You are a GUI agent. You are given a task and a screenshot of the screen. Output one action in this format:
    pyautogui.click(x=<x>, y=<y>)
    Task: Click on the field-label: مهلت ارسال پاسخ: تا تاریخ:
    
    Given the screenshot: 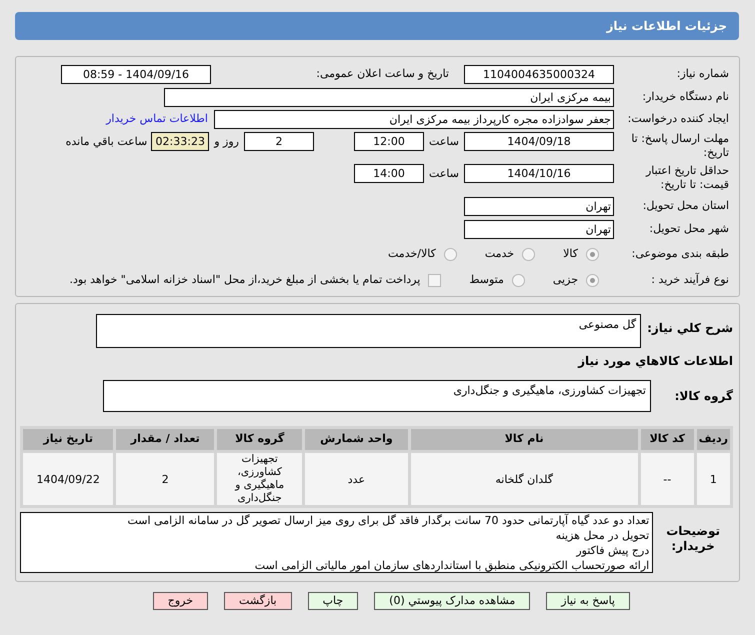 What is the action you would take?
    pyautogui.click(x=679, y=146)
    